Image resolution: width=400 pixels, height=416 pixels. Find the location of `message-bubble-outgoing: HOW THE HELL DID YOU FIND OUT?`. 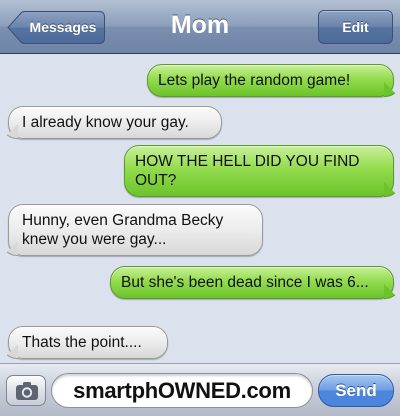

message-bubble-outgoing: HOW THE HELL DID YOU FIND OUT? is located at coordinates (259, 171).